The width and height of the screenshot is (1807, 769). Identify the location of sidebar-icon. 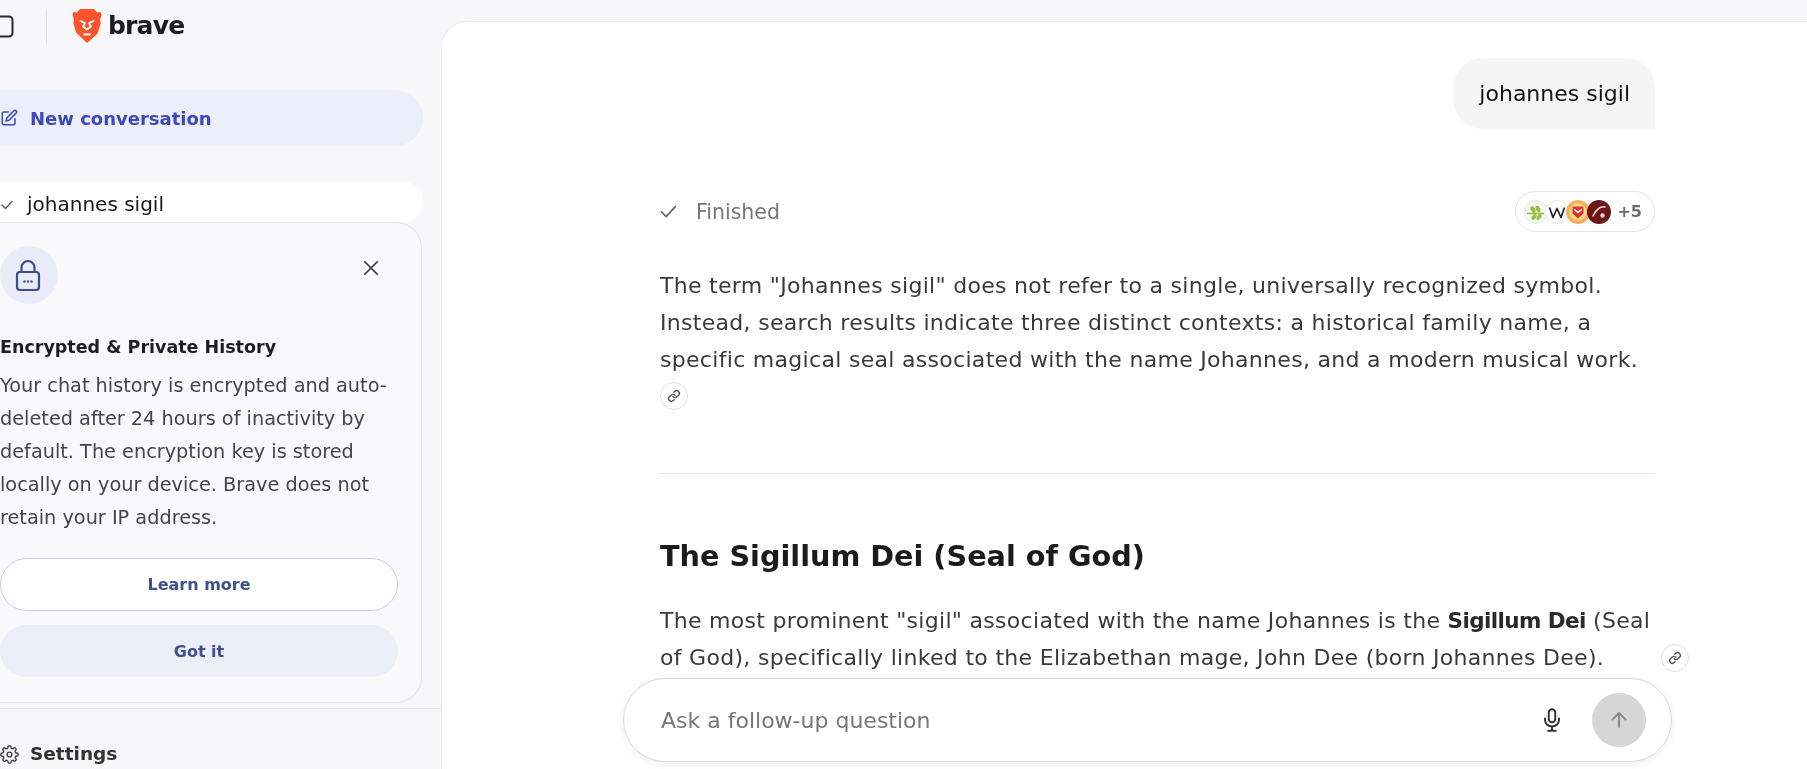
(7, 26).